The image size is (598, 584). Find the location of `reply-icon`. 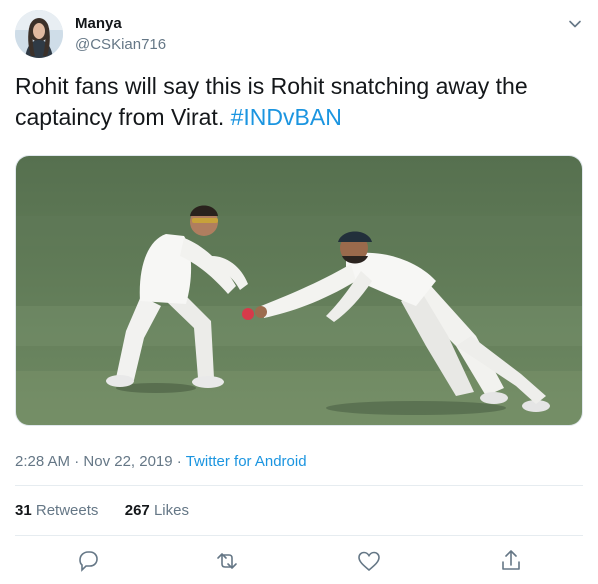

reply-icon is located at coordinates (87, 561).